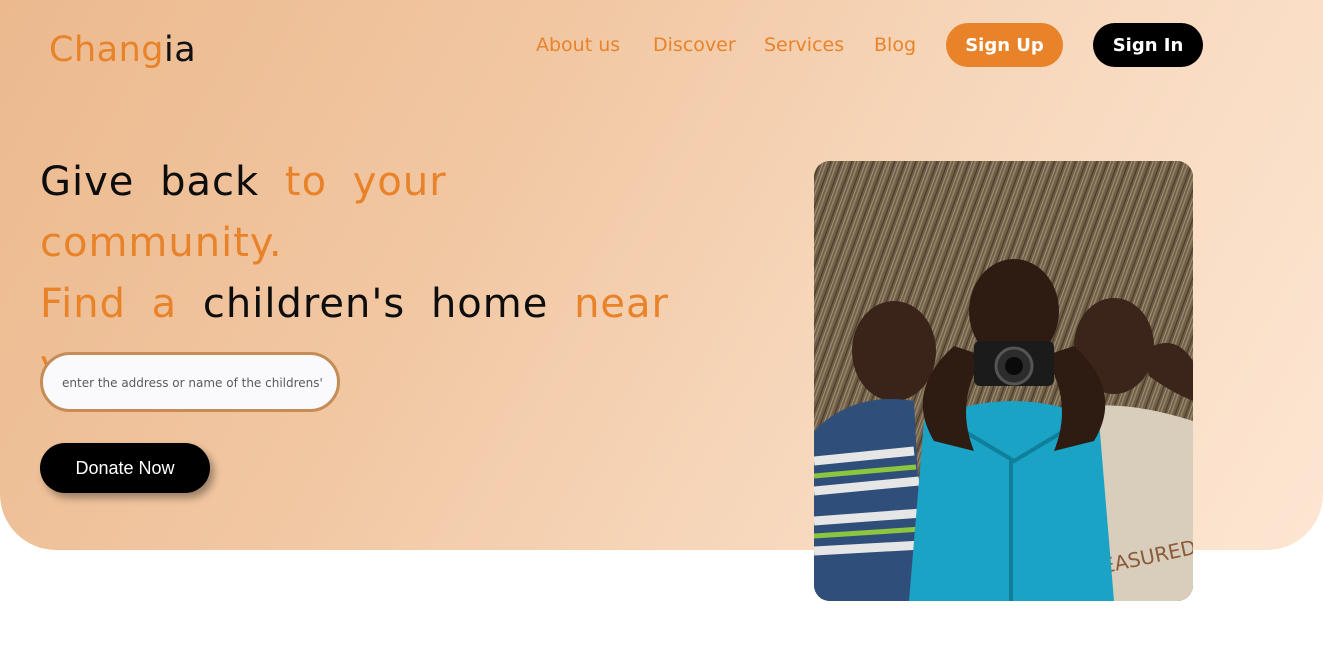 The width and height of the screenshot is (1323, 651). I want to click on search-input, so click(194, 383).